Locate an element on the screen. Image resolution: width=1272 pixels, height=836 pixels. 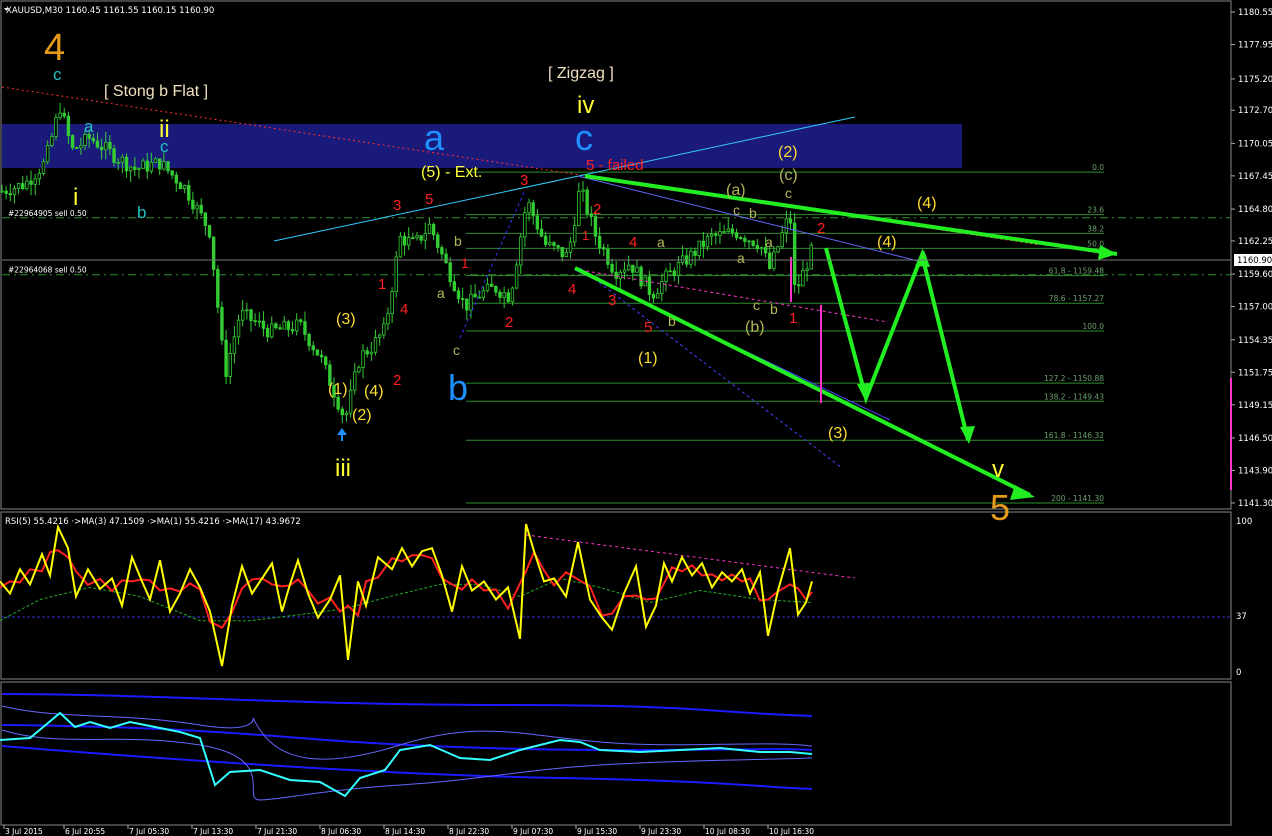
fib-label: 127.2 - 1150.88 is located at coordinates (1074, 378).